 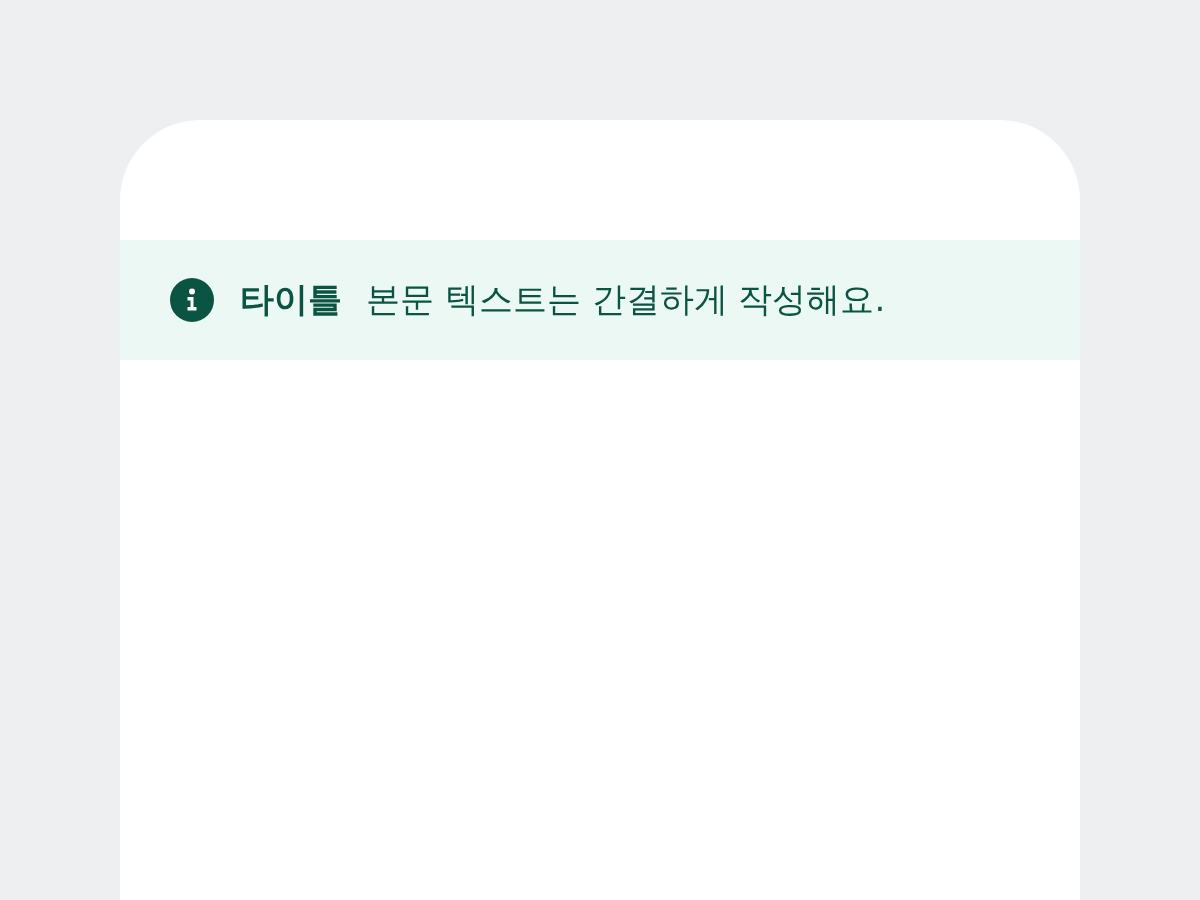 I want to click on banner-text: 본문 텍스트는 간결하게 작성해요., so click(x=626, y=299).